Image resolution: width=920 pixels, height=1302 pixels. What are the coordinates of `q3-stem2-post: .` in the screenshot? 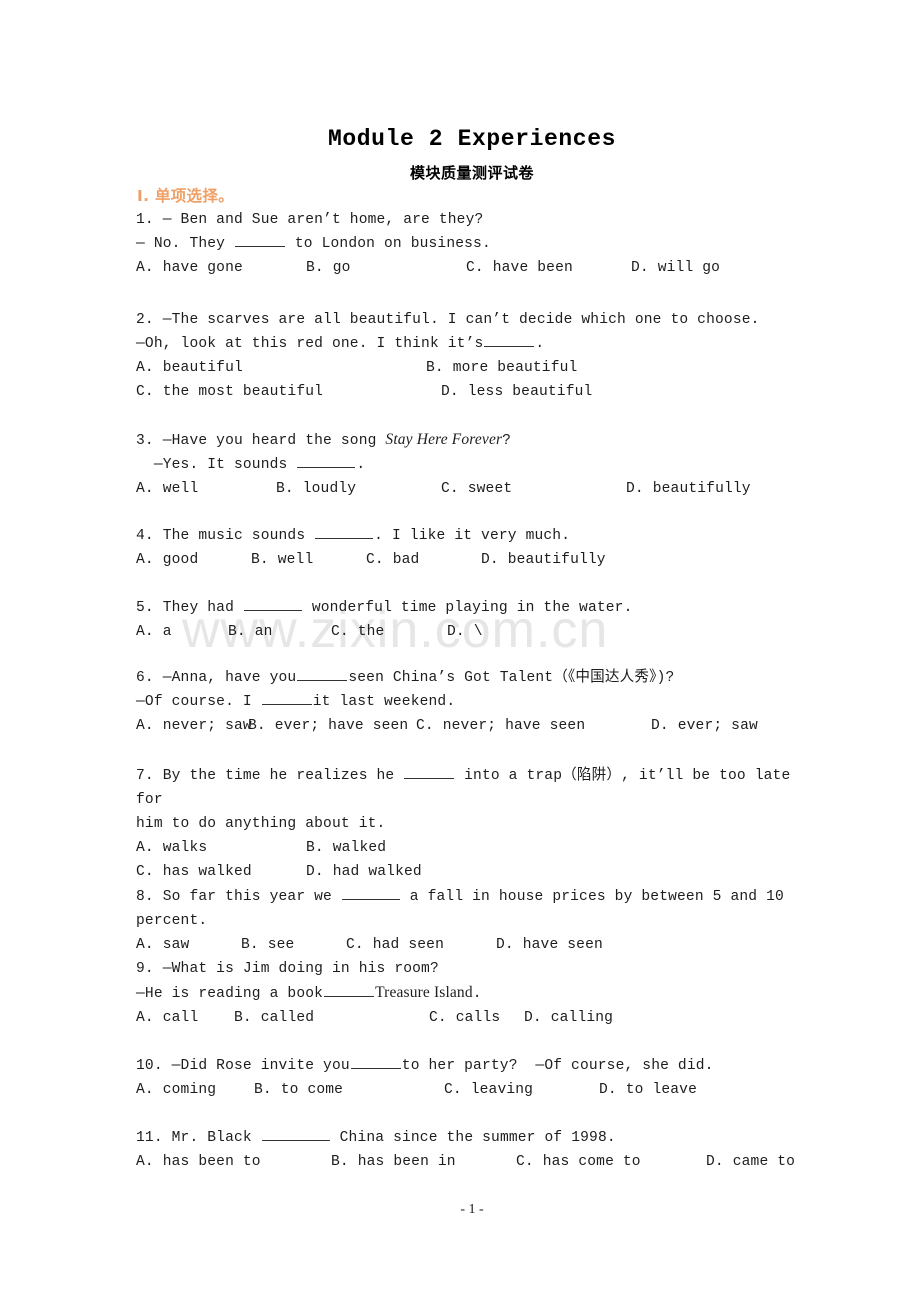 It's located at (361, 465).